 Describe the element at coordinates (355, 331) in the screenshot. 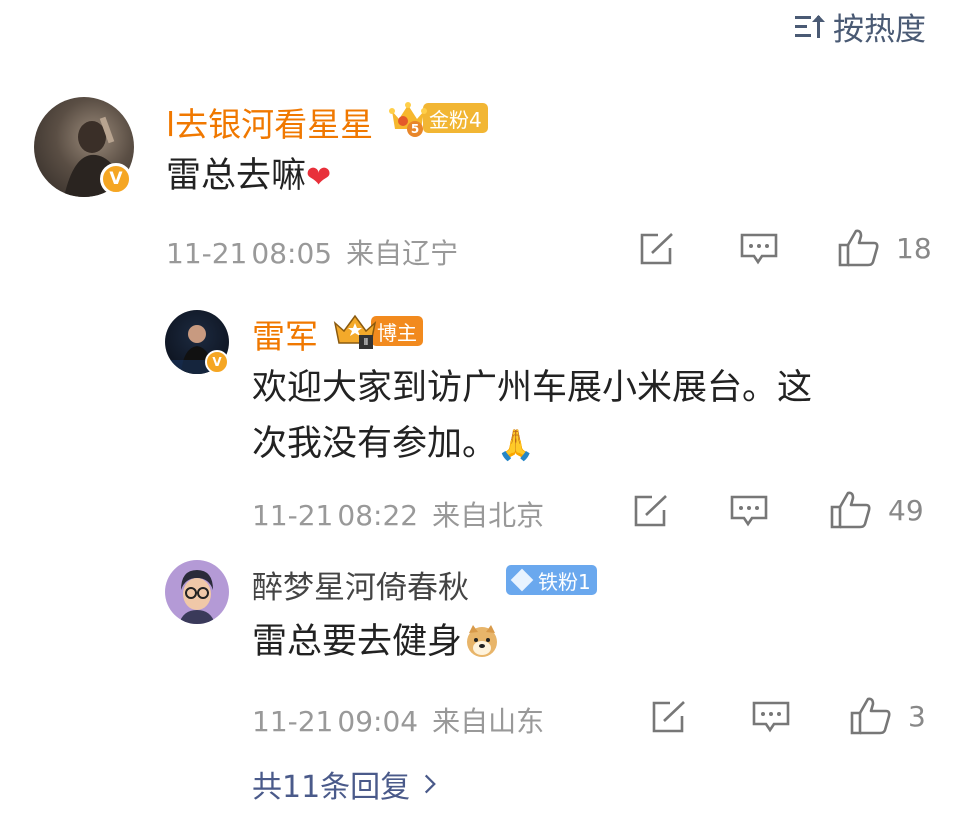

I see `crown-icon: Ⅱ` at that location.